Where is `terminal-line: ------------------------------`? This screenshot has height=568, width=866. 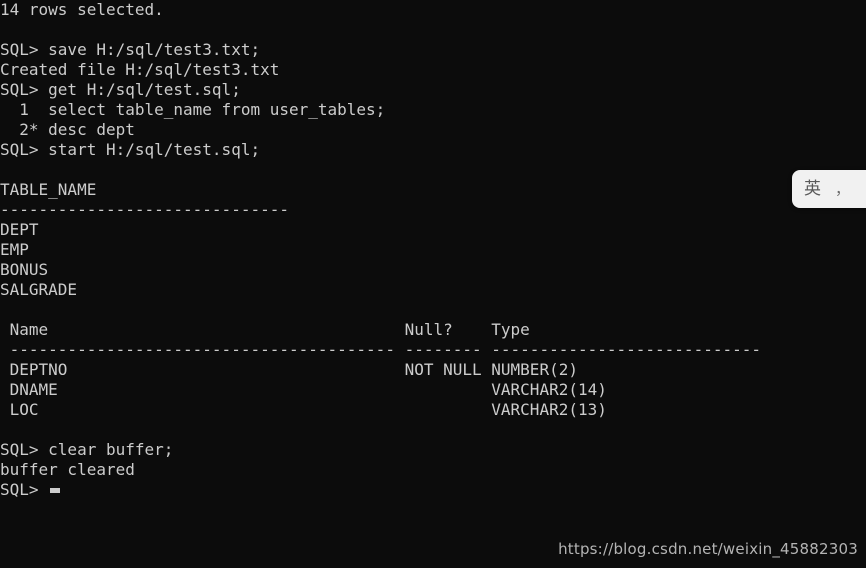 terminal-line: ------------------------------ is located at coordinates (144, 209).